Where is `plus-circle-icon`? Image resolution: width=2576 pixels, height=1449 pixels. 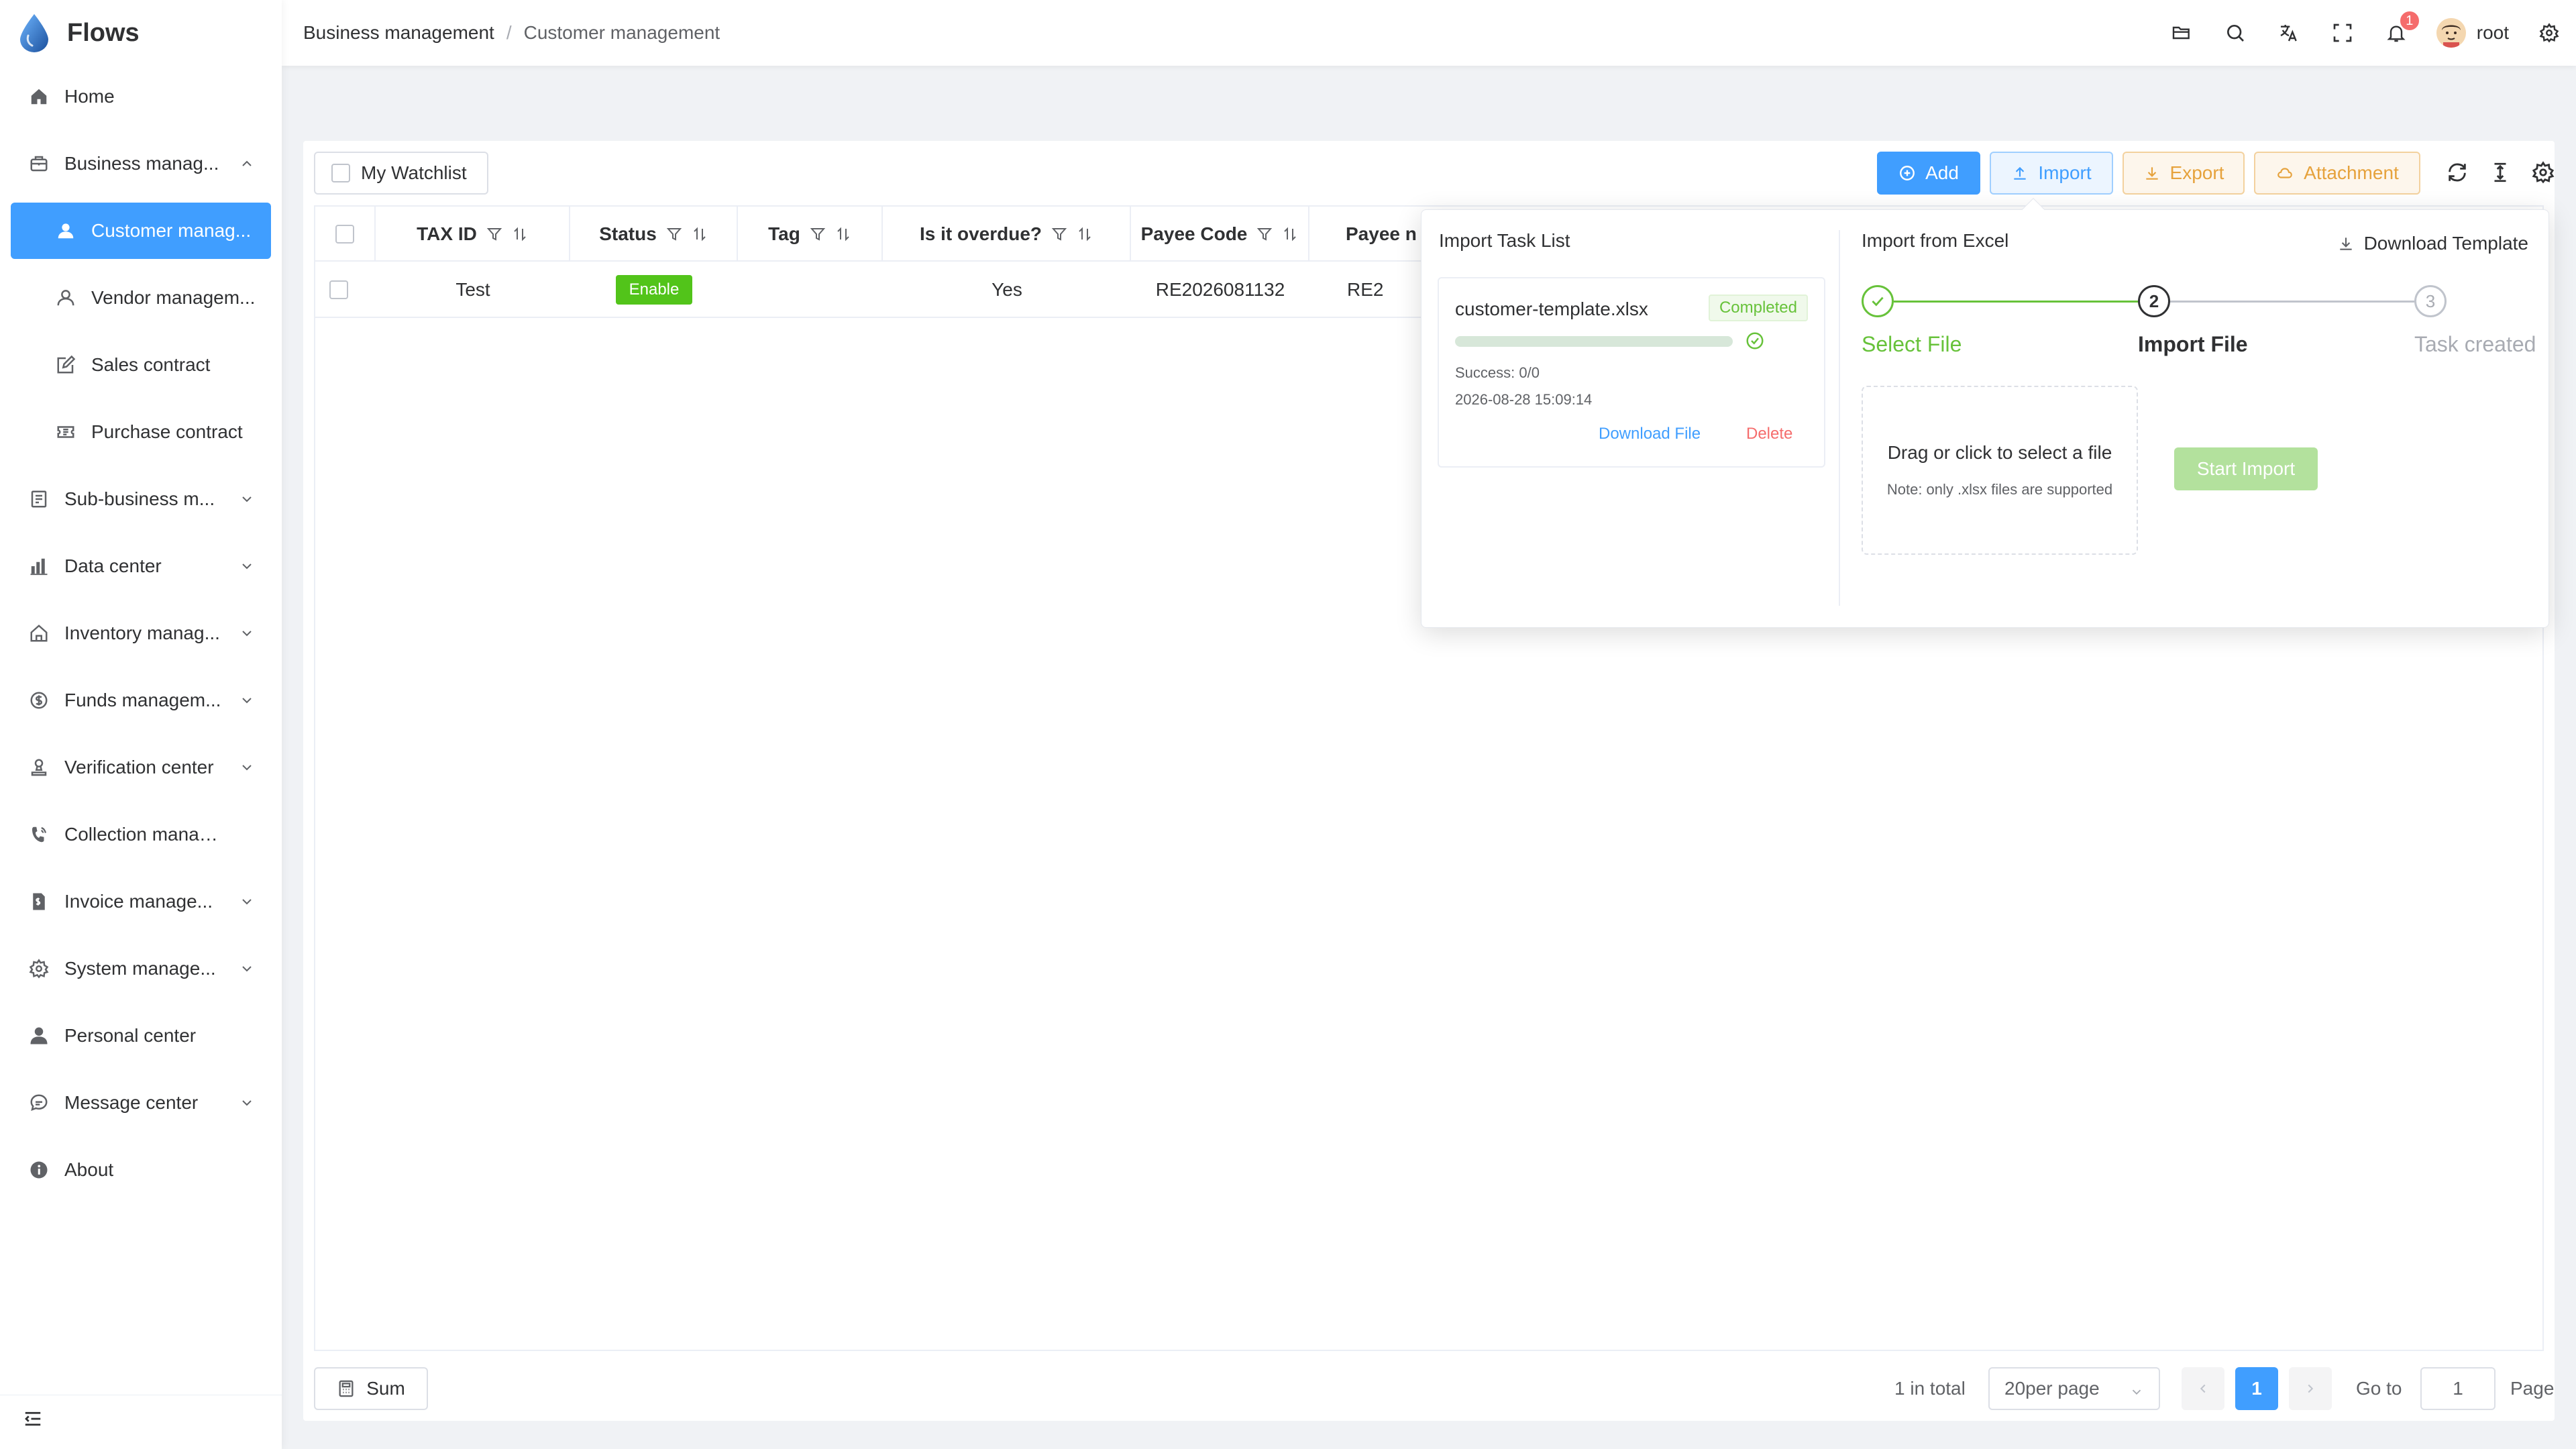
plus-circle-icon is located at coordinates (1907, 173).